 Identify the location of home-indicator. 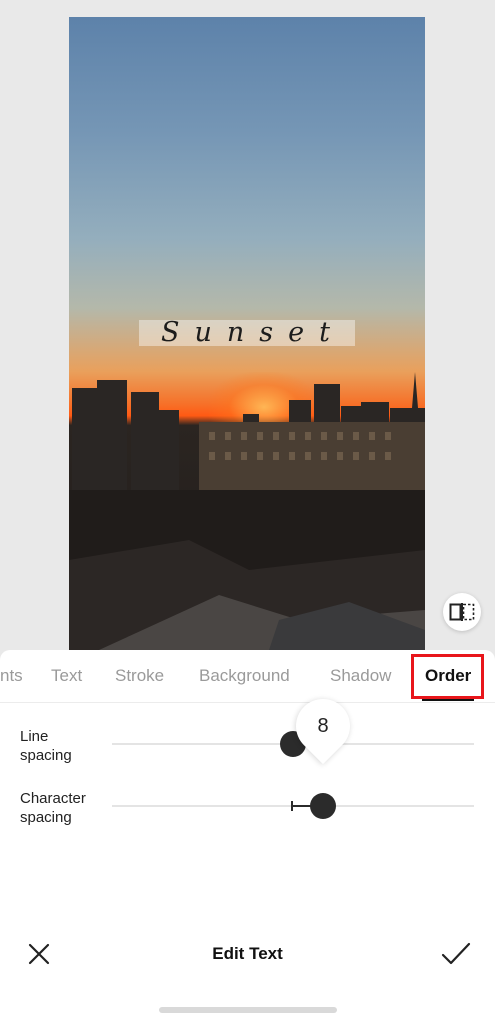
(248, 1010).